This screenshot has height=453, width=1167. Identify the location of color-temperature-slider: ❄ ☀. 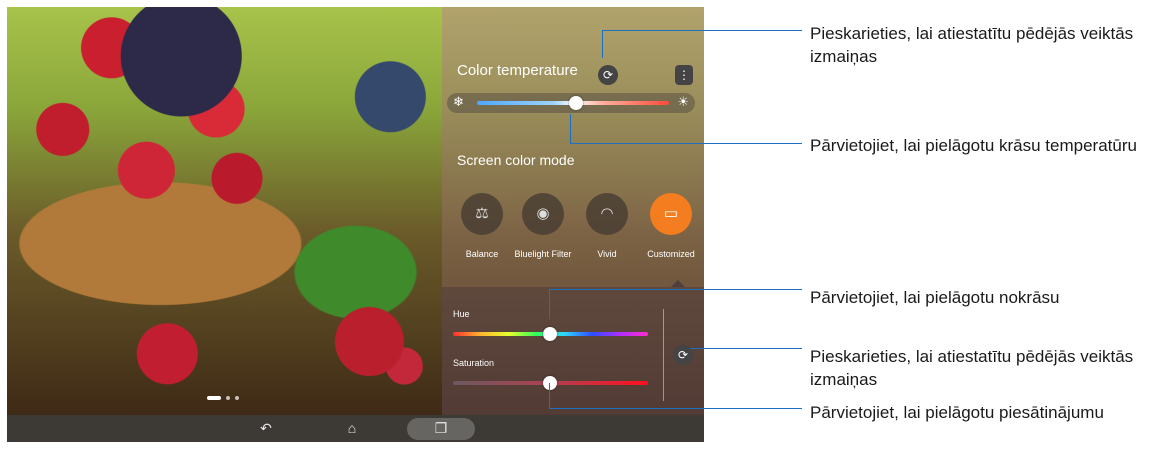
(571, 103).